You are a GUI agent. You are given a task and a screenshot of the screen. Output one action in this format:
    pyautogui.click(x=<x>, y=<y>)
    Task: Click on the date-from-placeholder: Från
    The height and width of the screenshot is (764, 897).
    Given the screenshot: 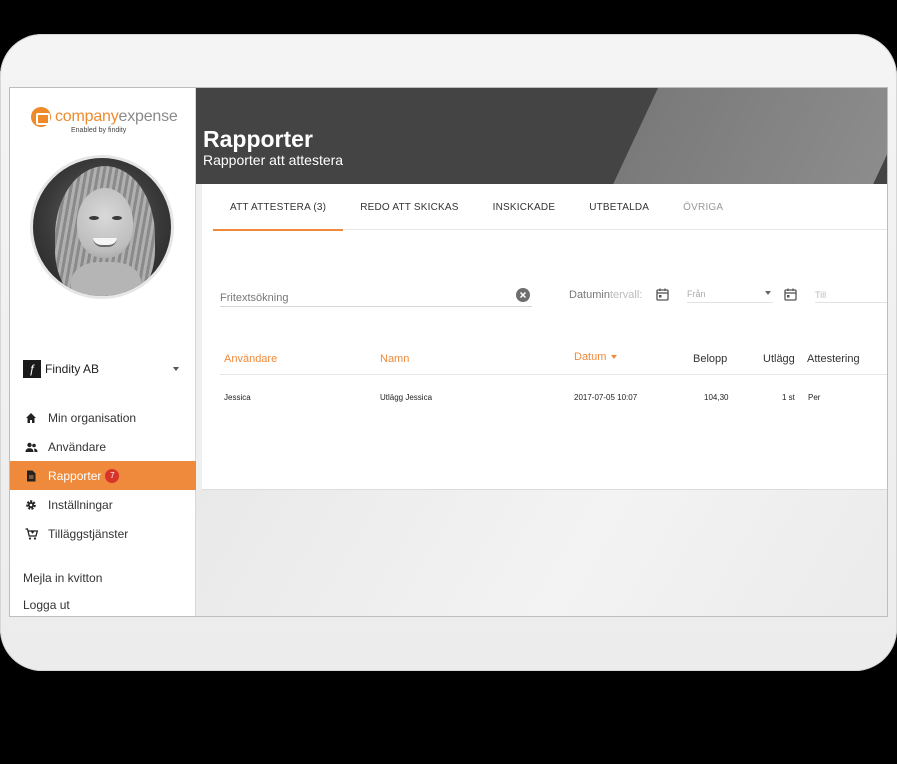 What is the action you would take?
    pyautogui.click(x=696, y=294)
    